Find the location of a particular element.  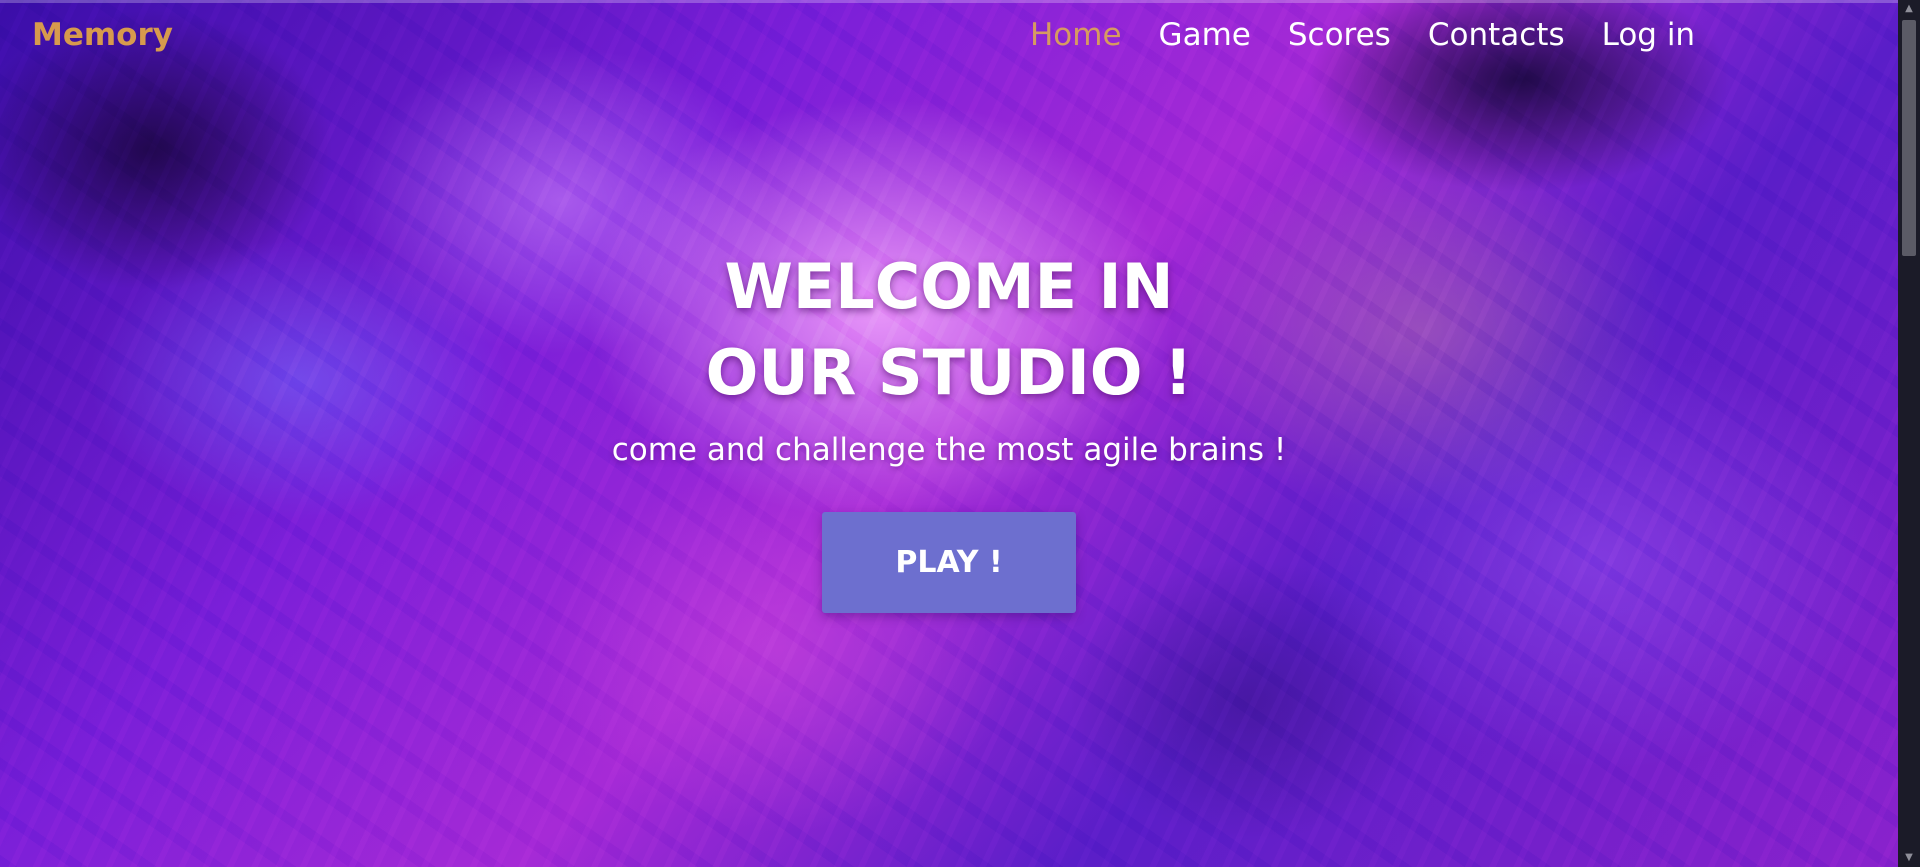

nav-home-link: Home is located at coordinates (1076, 35).